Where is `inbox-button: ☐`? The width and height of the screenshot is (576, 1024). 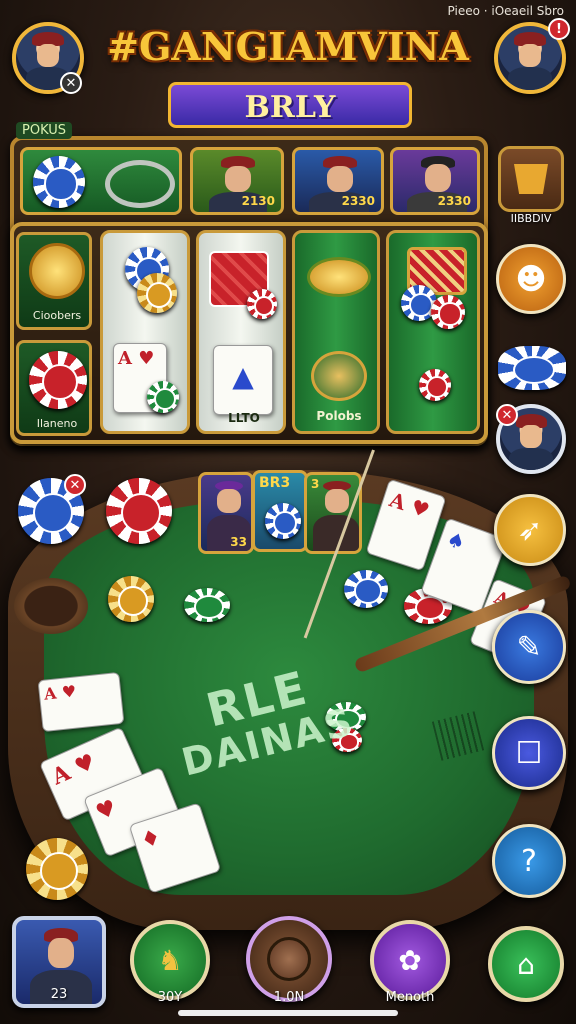 inbox-button: ☐ is located at coordinates (529, 753).